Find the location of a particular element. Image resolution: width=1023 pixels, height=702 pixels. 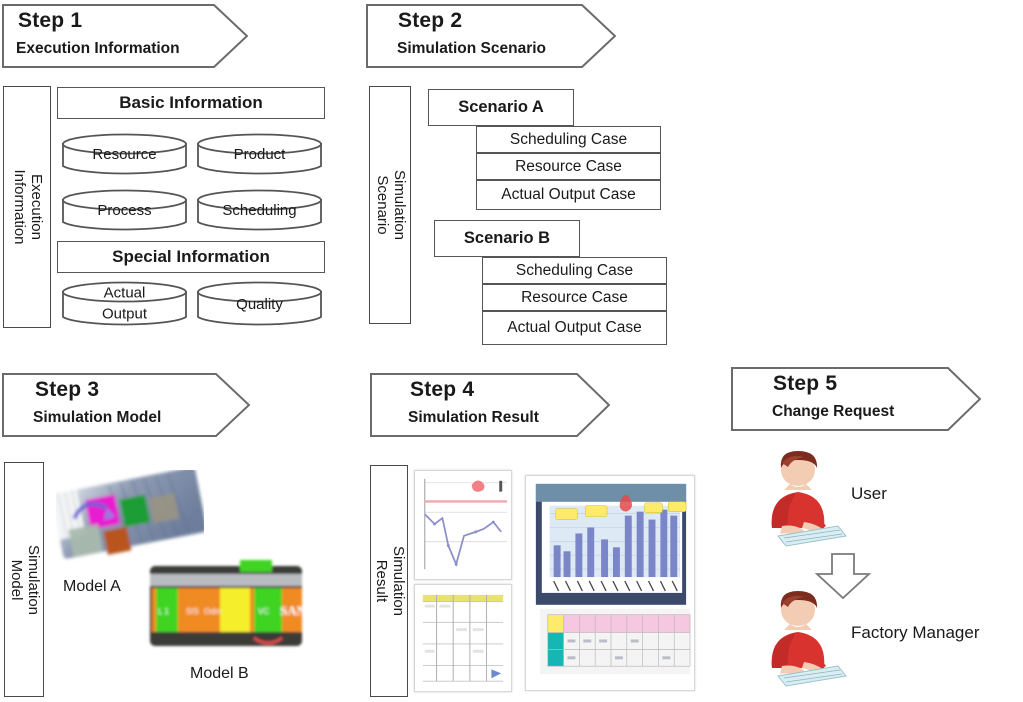

step2-number: Step 2 is located at coordinates (430, 20).